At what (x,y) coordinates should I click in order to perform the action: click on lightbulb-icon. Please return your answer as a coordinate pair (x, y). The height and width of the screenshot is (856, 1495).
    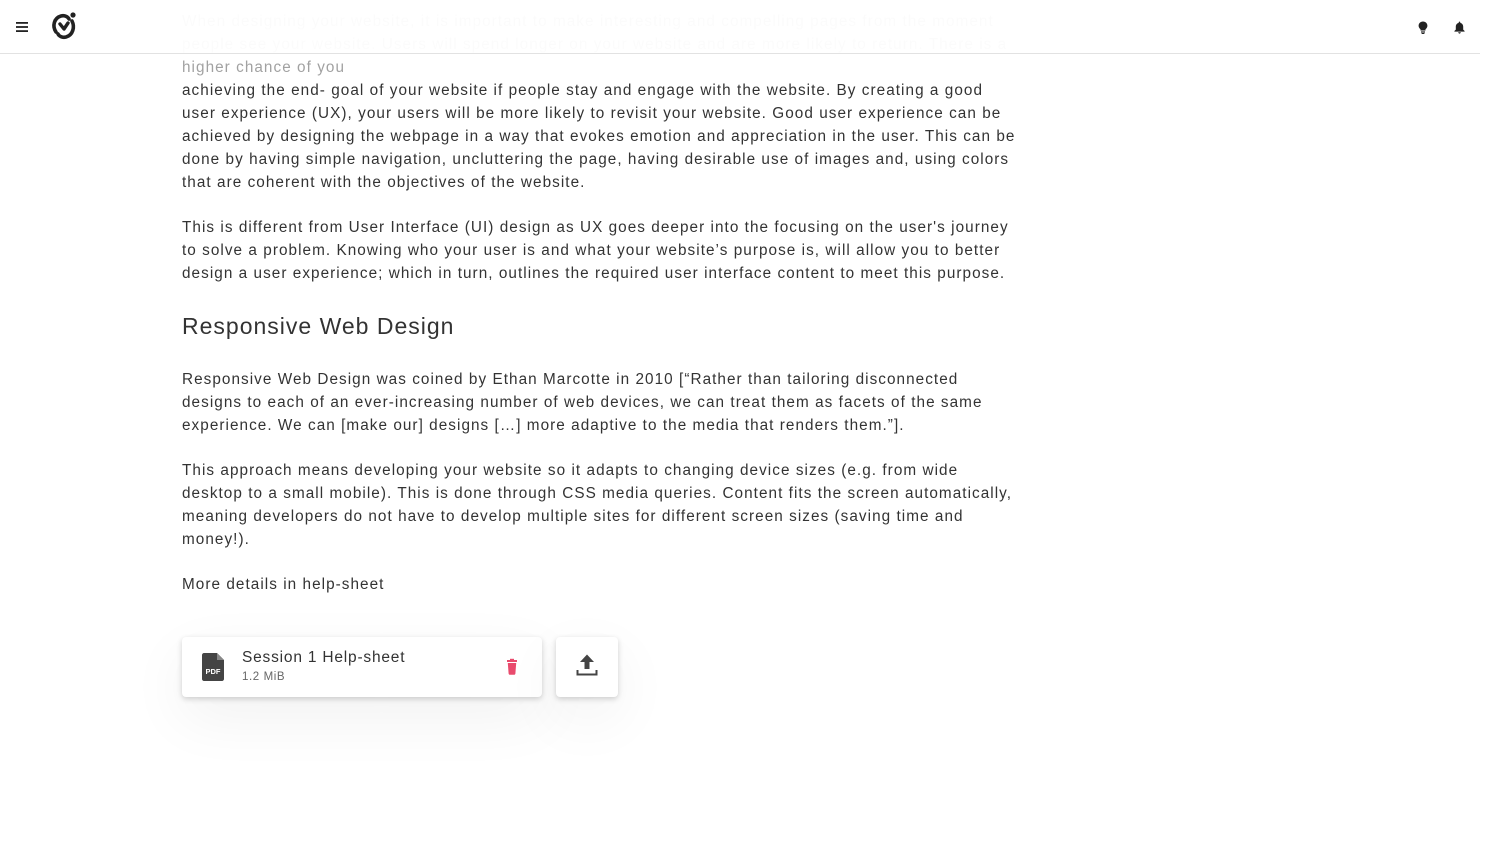
    Looking at the image, I should click on (1423, 27).